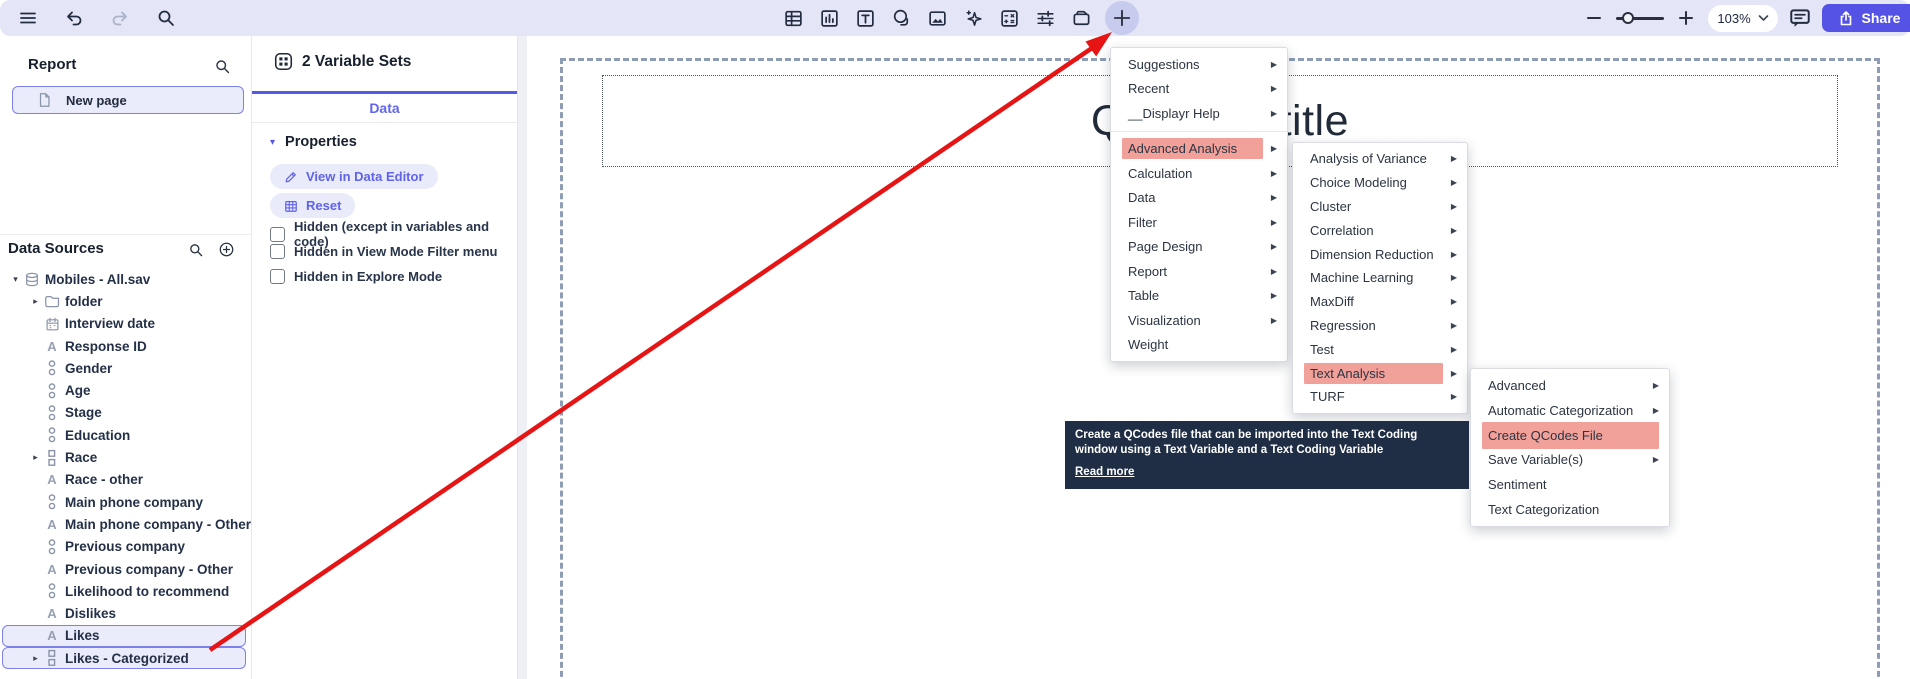 This screenshot has width=1910, height=679. I want to click on report-search-icon, so click(222, 69).